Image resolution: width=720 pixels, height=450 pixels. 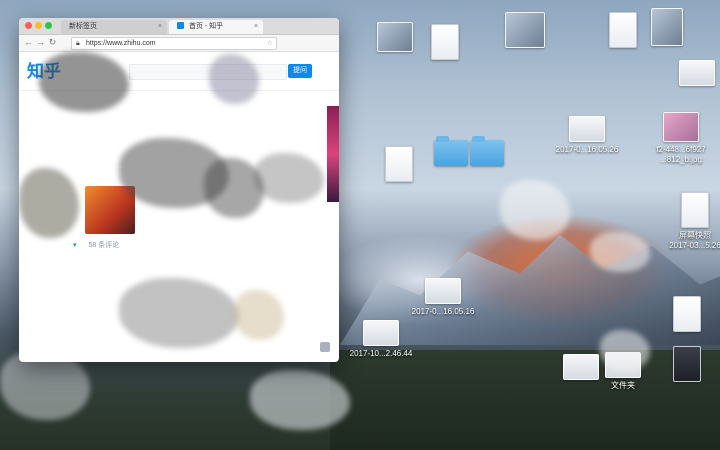 I want to click on tab-label: 新标签页, so click(x=83, y=26).